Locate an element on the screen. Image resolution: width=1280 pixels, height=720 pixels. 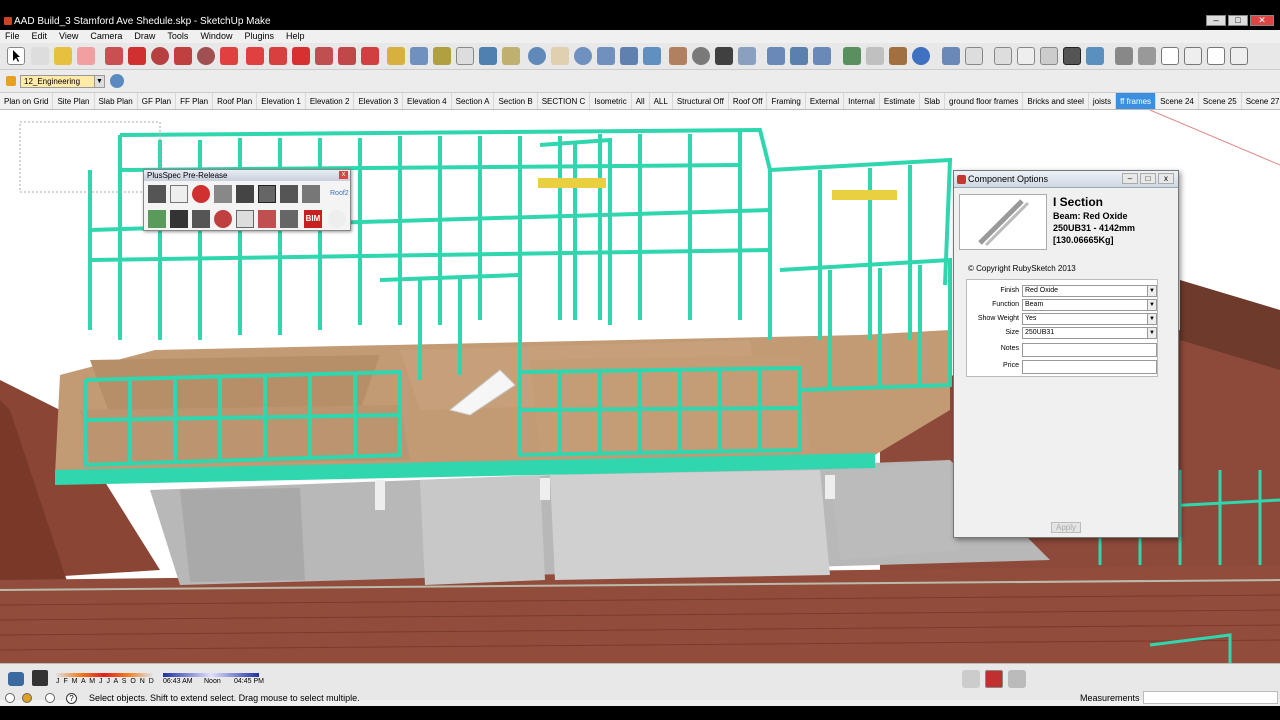
zoom-extents-icon is located at coordinates (629, 56).